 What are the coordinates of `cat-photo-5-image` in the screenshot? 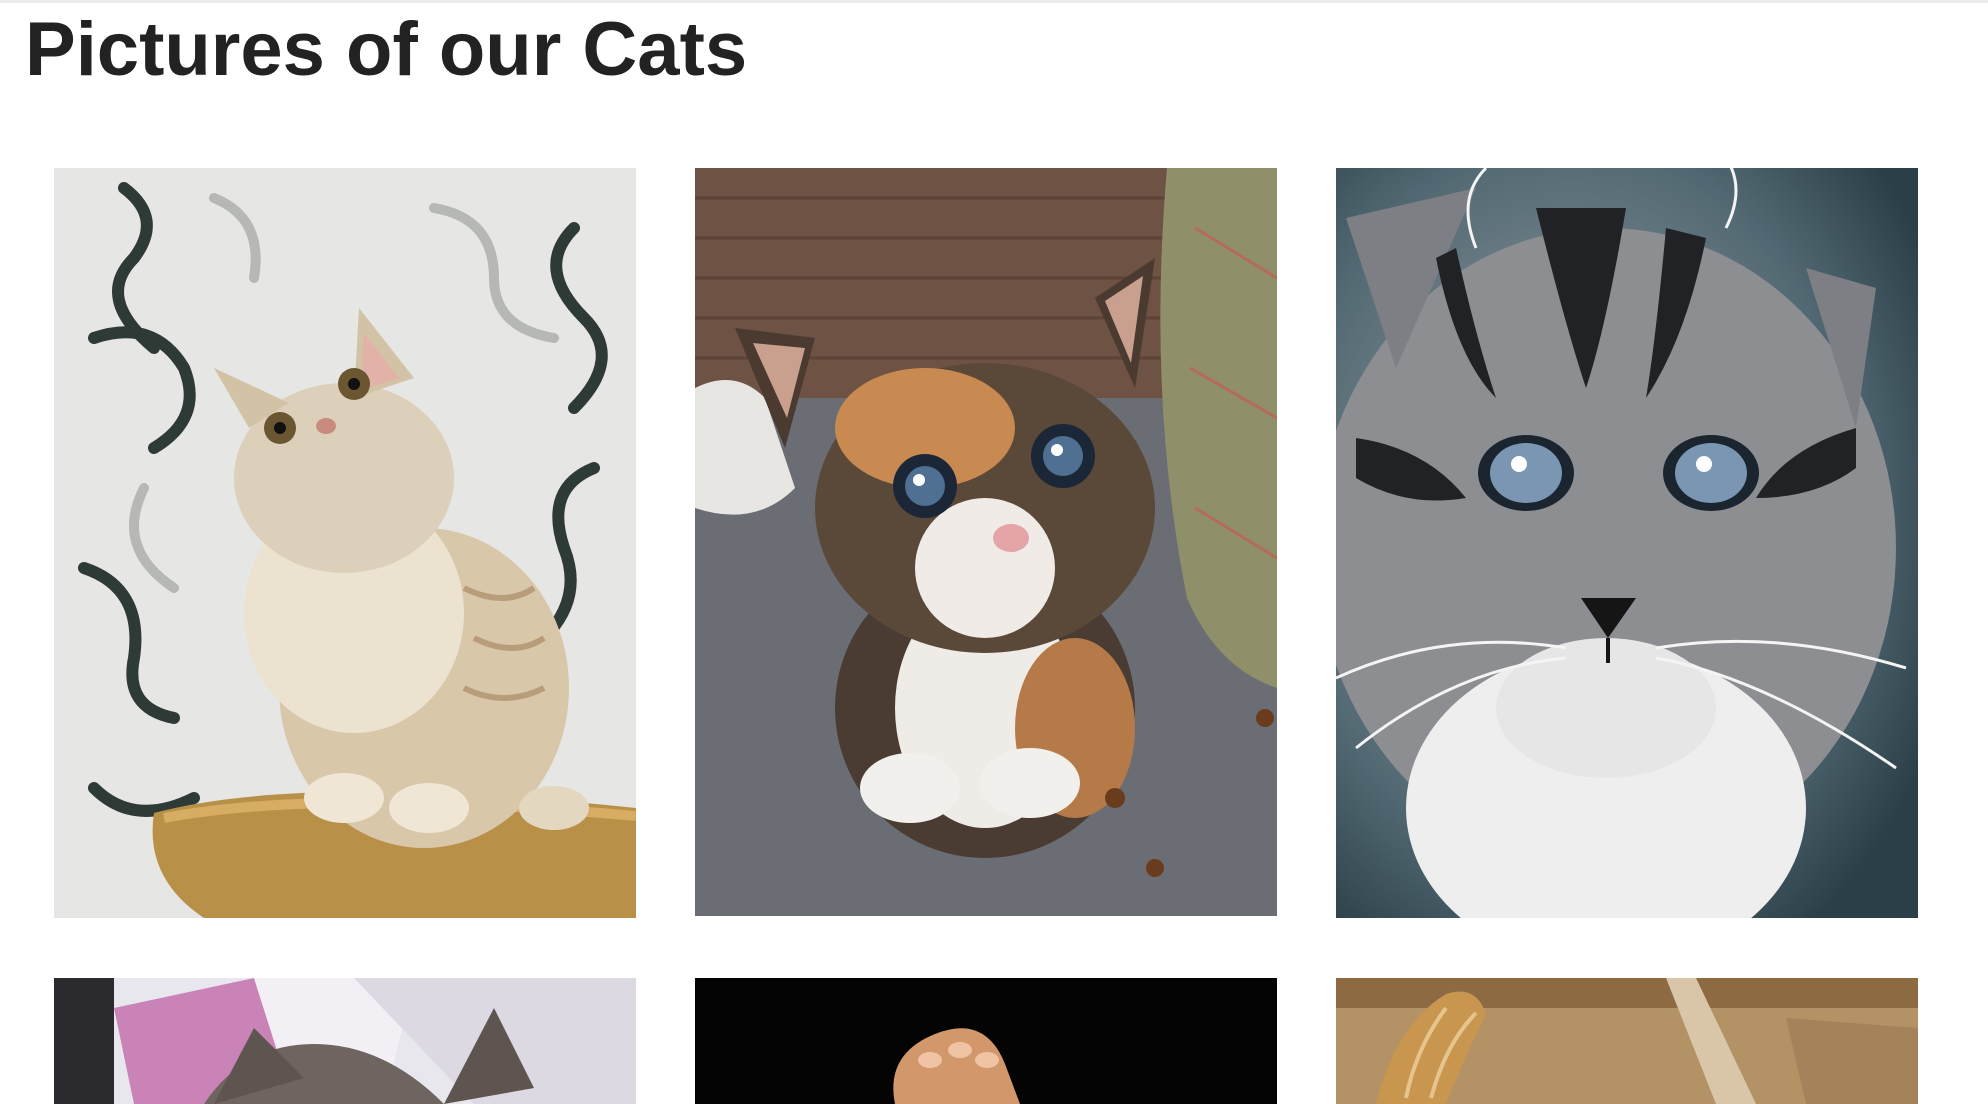 It's located at (986, 1041).